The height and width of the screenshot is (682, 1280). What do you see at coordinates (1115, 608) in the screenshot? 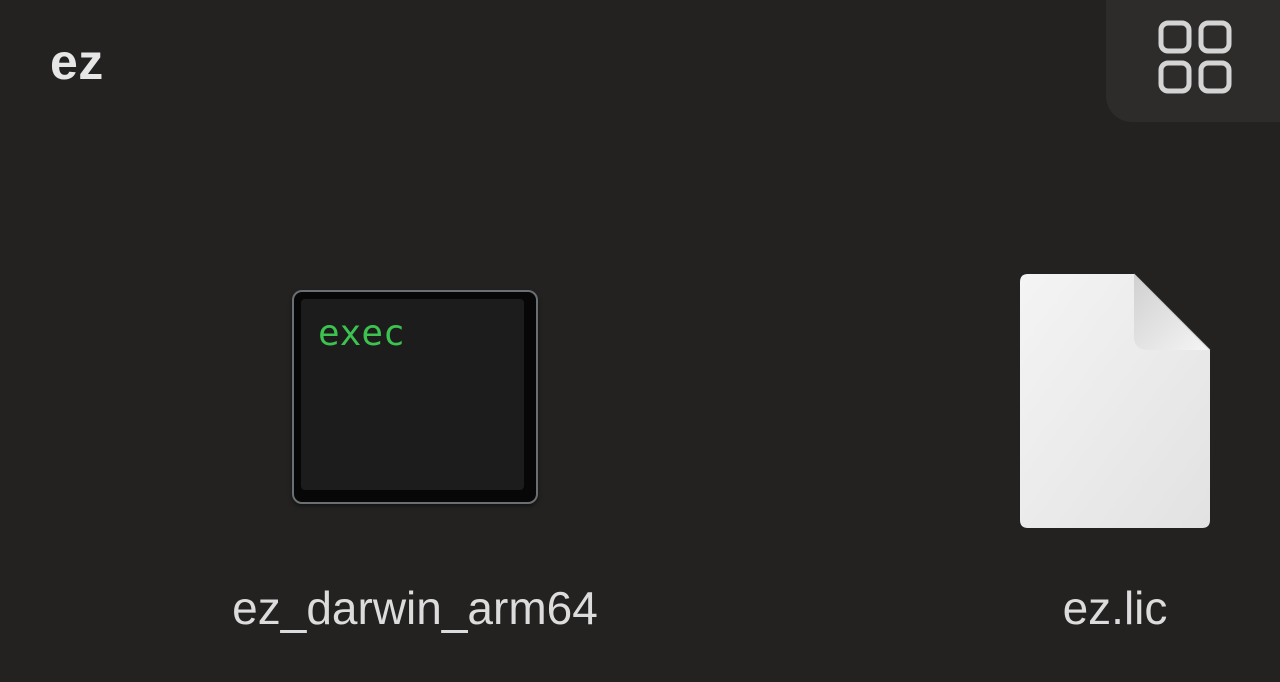
I see `file-name-label: ez.lic` at bounding box center [1115, 608].